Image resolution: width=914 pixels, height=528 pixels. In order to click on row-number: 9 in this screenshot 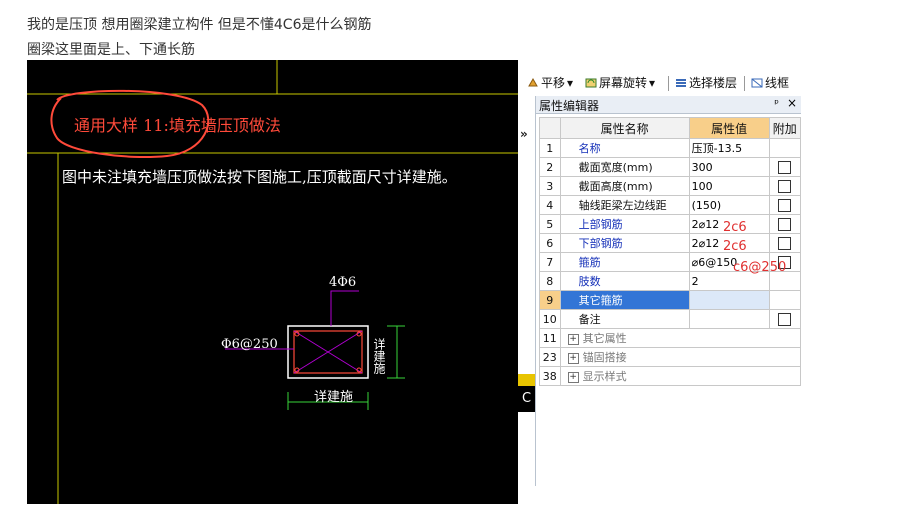, I will do `click(550, 300)`.